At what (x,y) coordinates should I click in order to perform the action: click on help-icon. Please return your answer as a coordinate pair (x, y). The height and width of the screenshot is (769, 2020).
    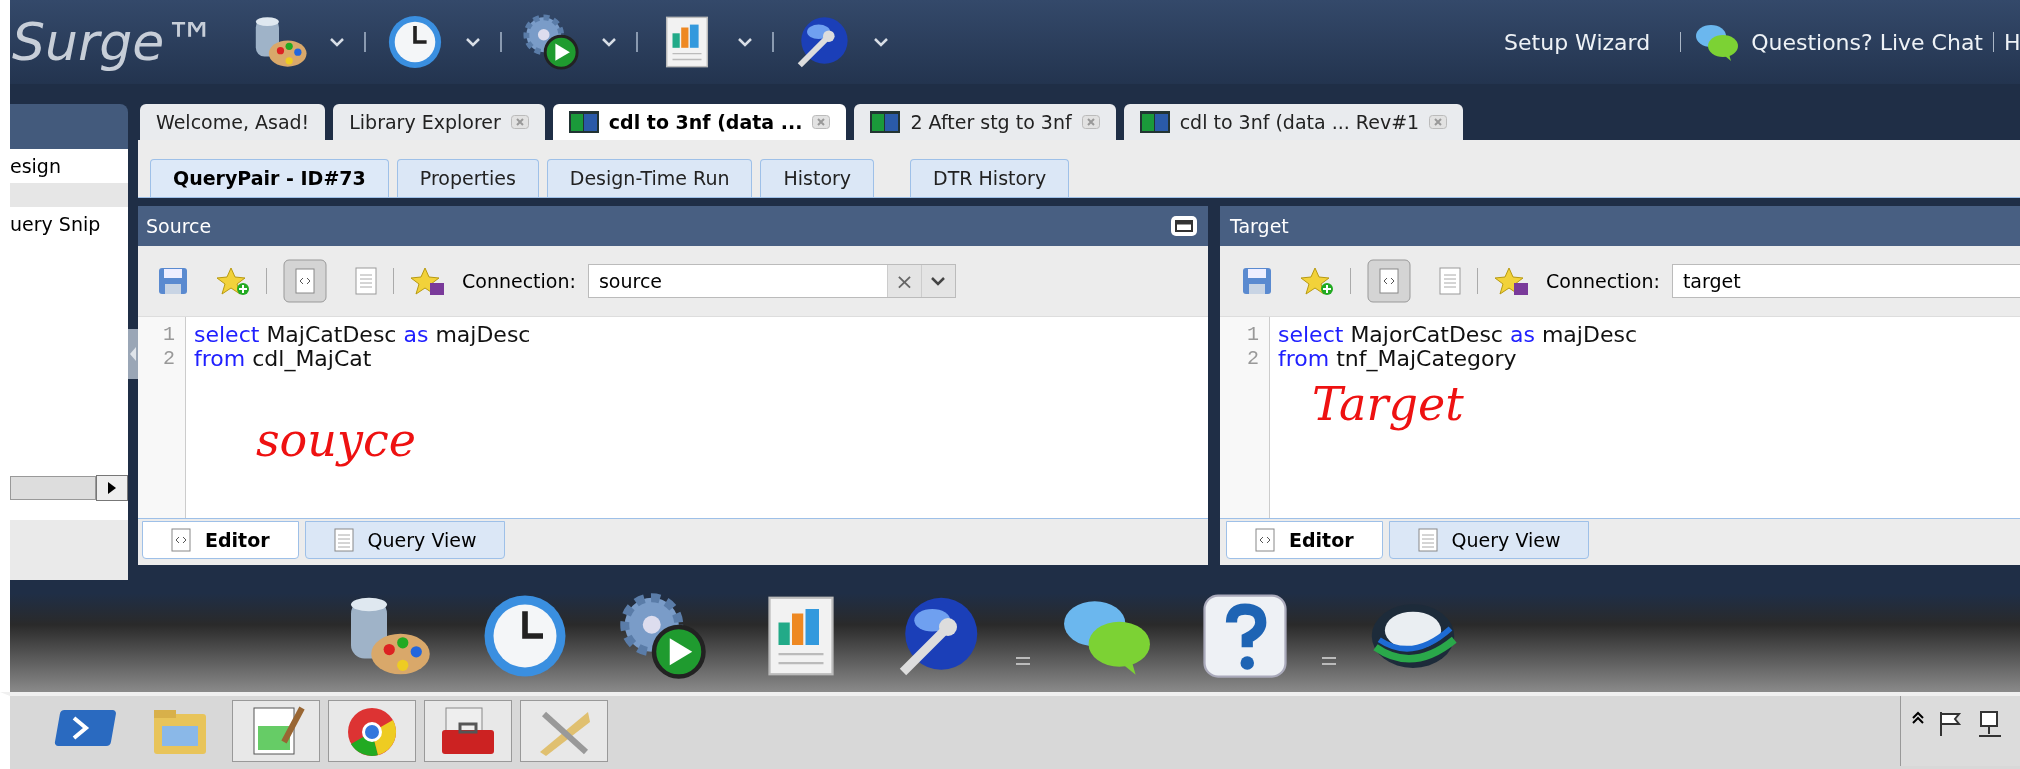
    Looking at the image, I should click on (1245, 636).